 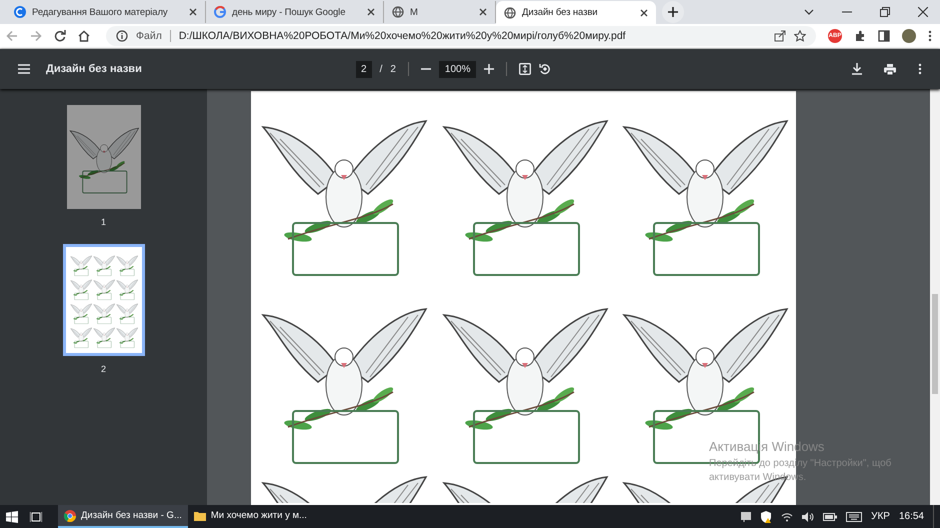 I want to click on scheme-label: Файл, so click(x=149, y=36).